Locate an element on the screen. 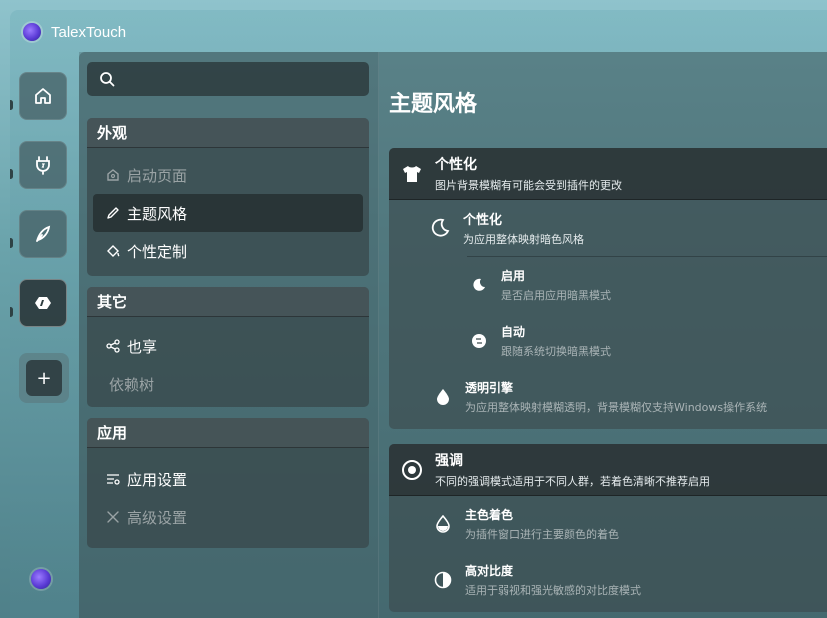 This screenshot has height=618, width=827. rail-settings-button is located at coordinates (43, 303).